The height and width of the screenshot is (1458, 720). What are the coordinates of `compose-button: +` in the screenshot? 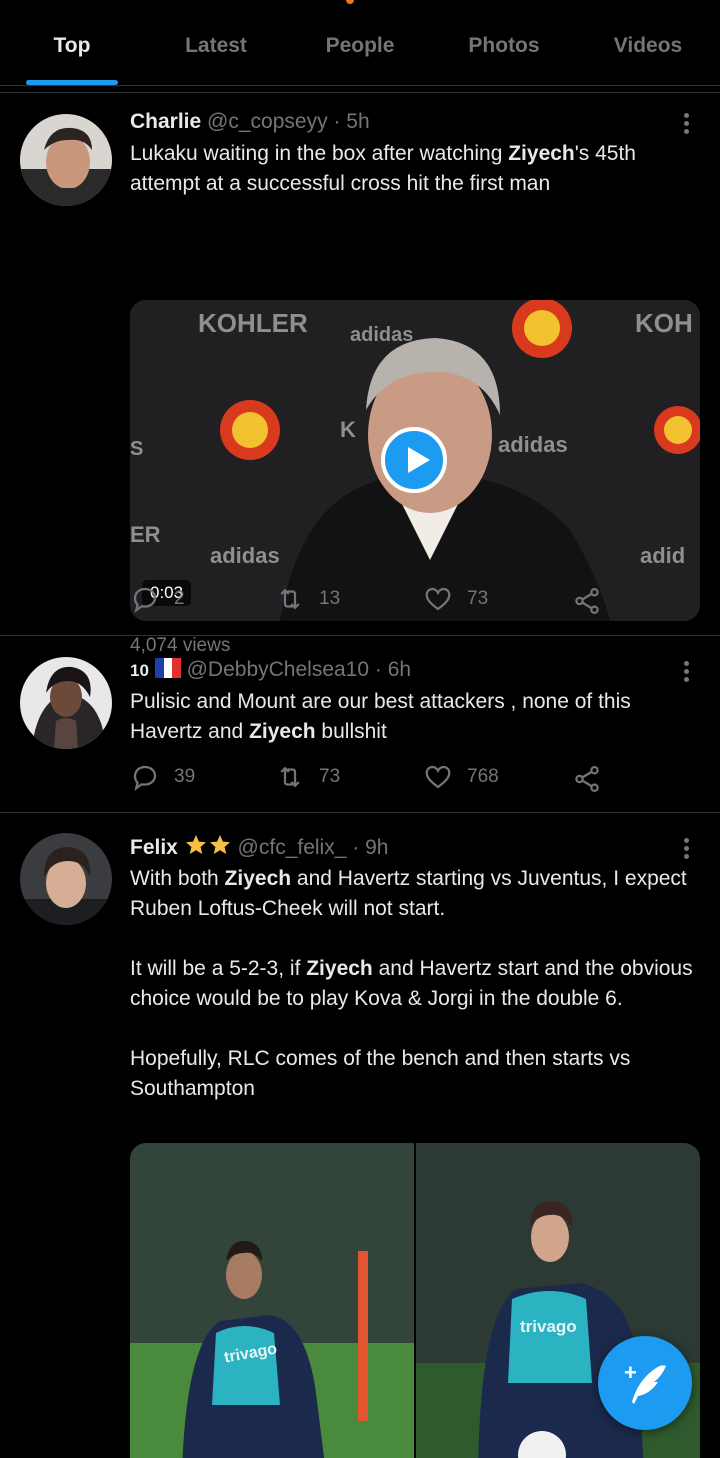 It's located at (645, 1383).